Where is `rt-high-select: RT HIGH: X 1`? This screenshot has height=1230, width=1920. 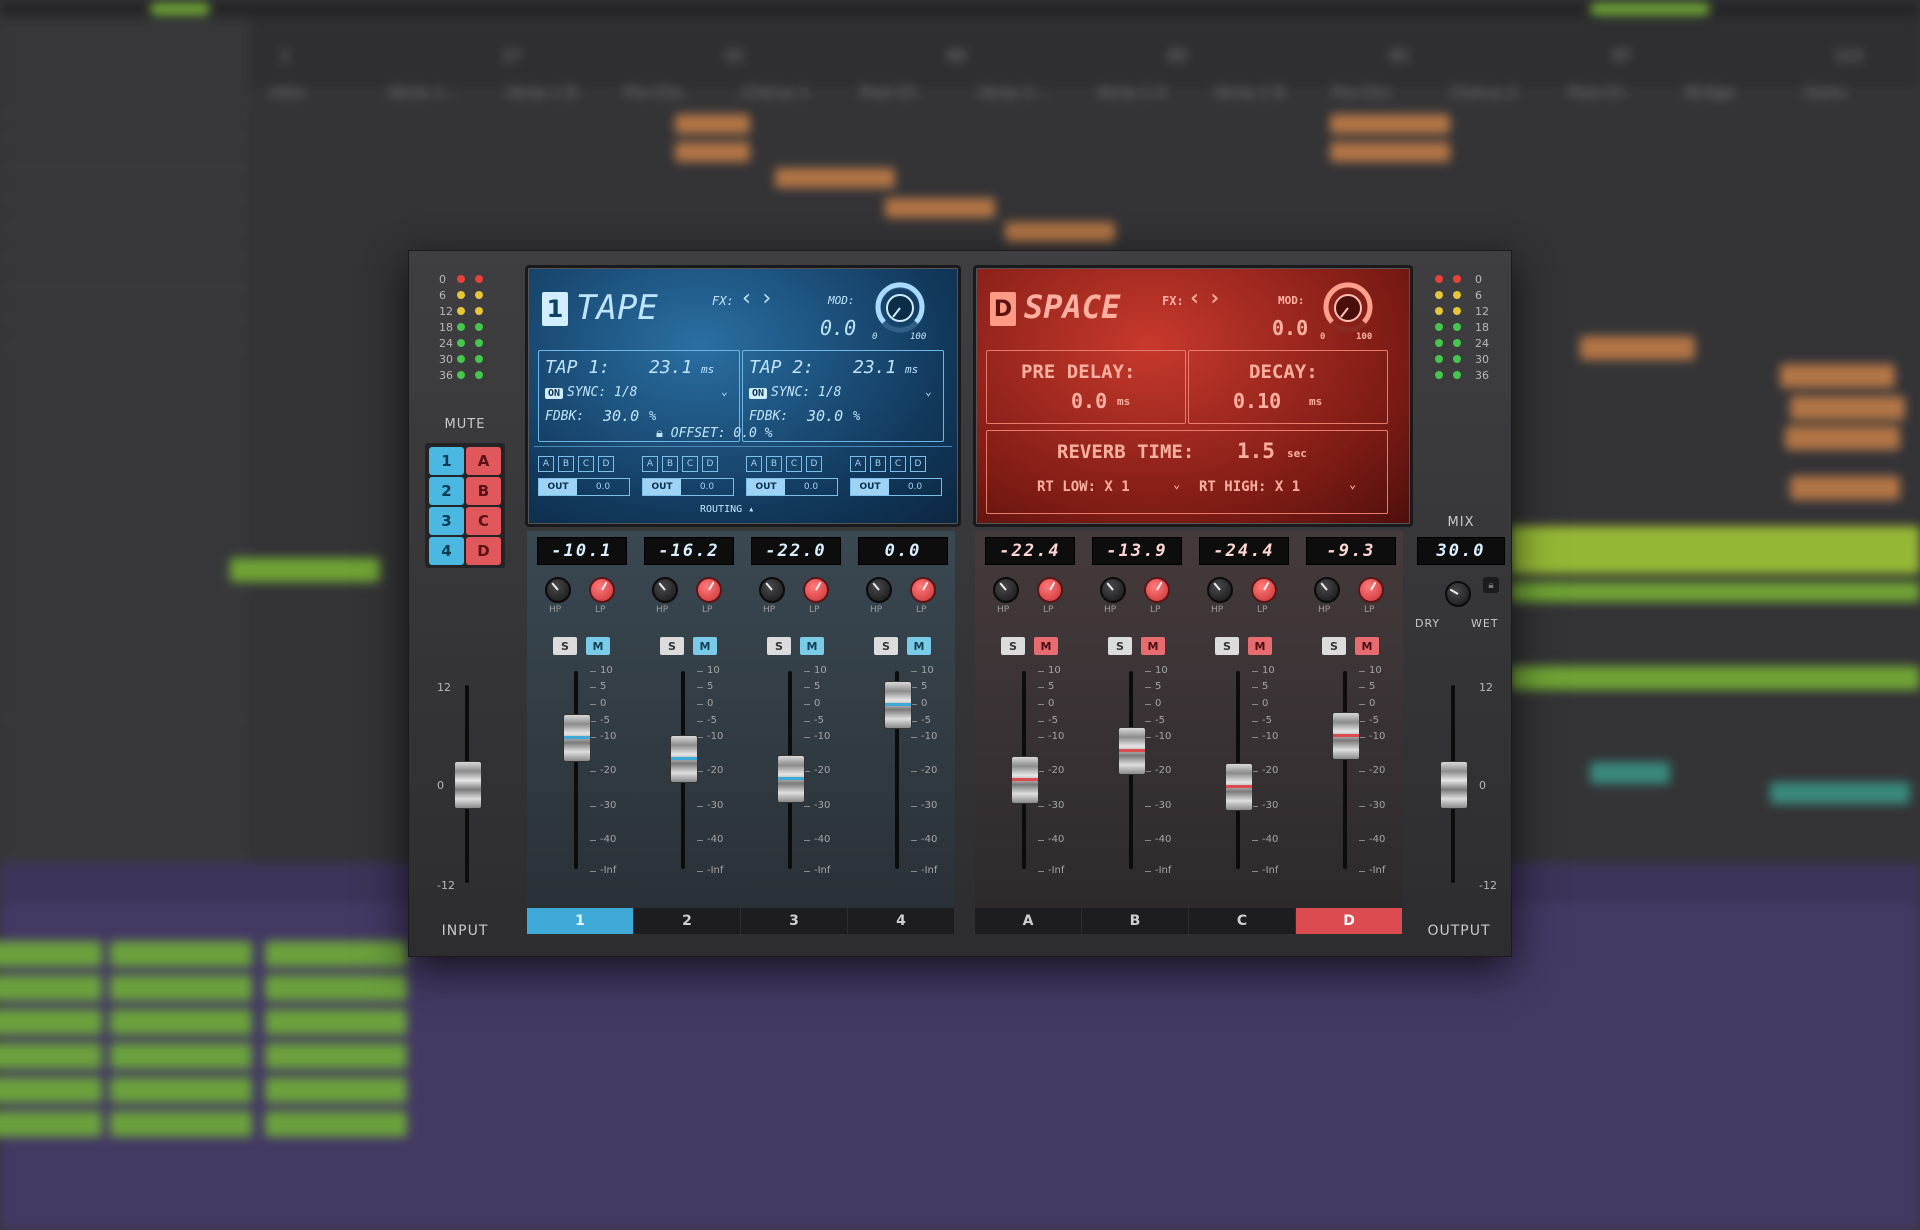 rt-high-select: RT HIGH: X 1 is located at coordinates (1249, 487).